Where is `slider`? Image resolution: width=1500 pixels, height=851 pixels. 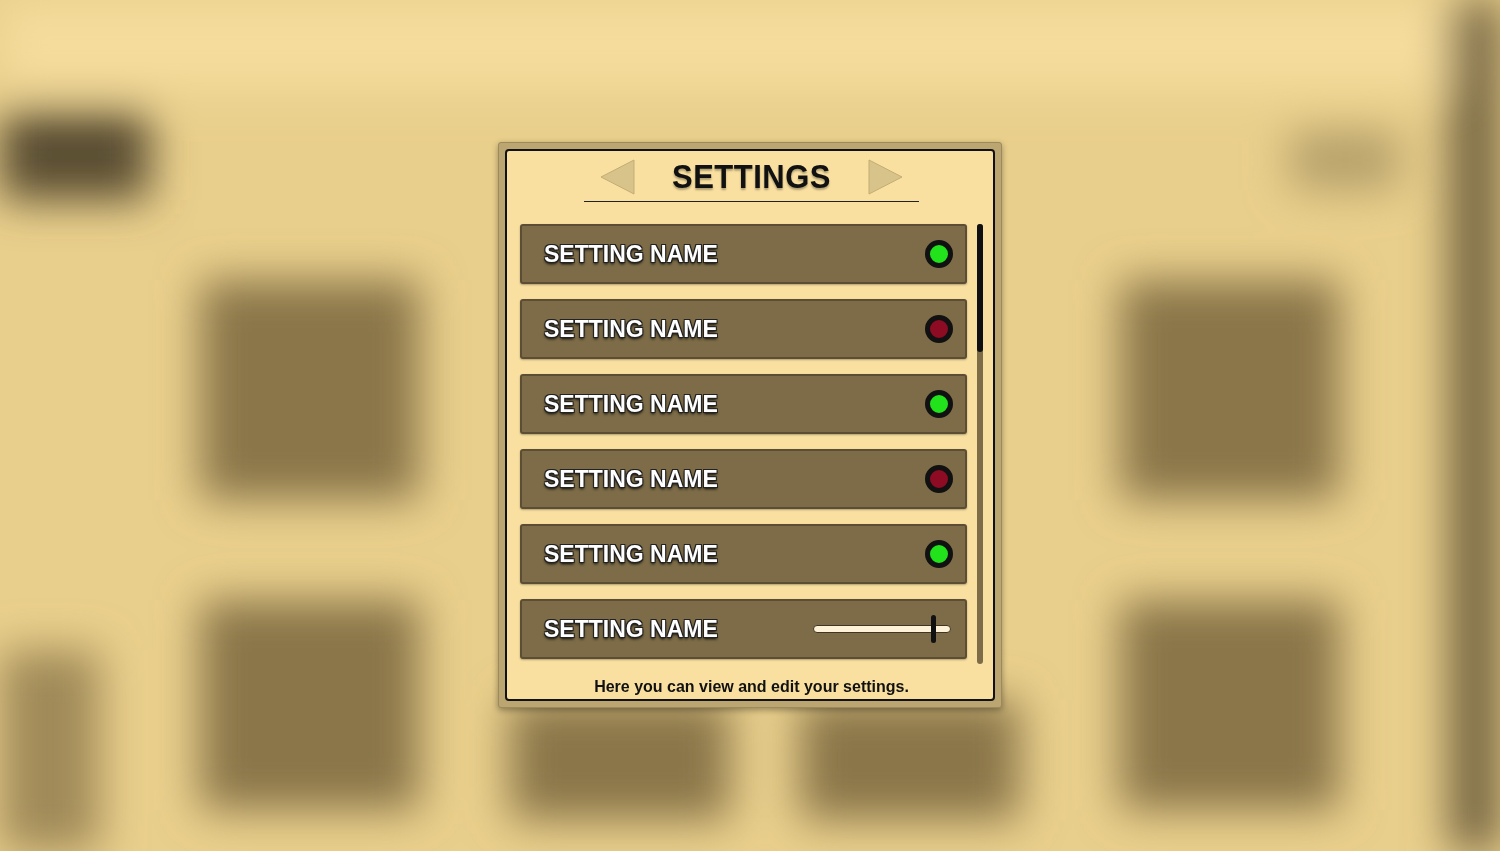
slider is located at coordinates (881, 629).